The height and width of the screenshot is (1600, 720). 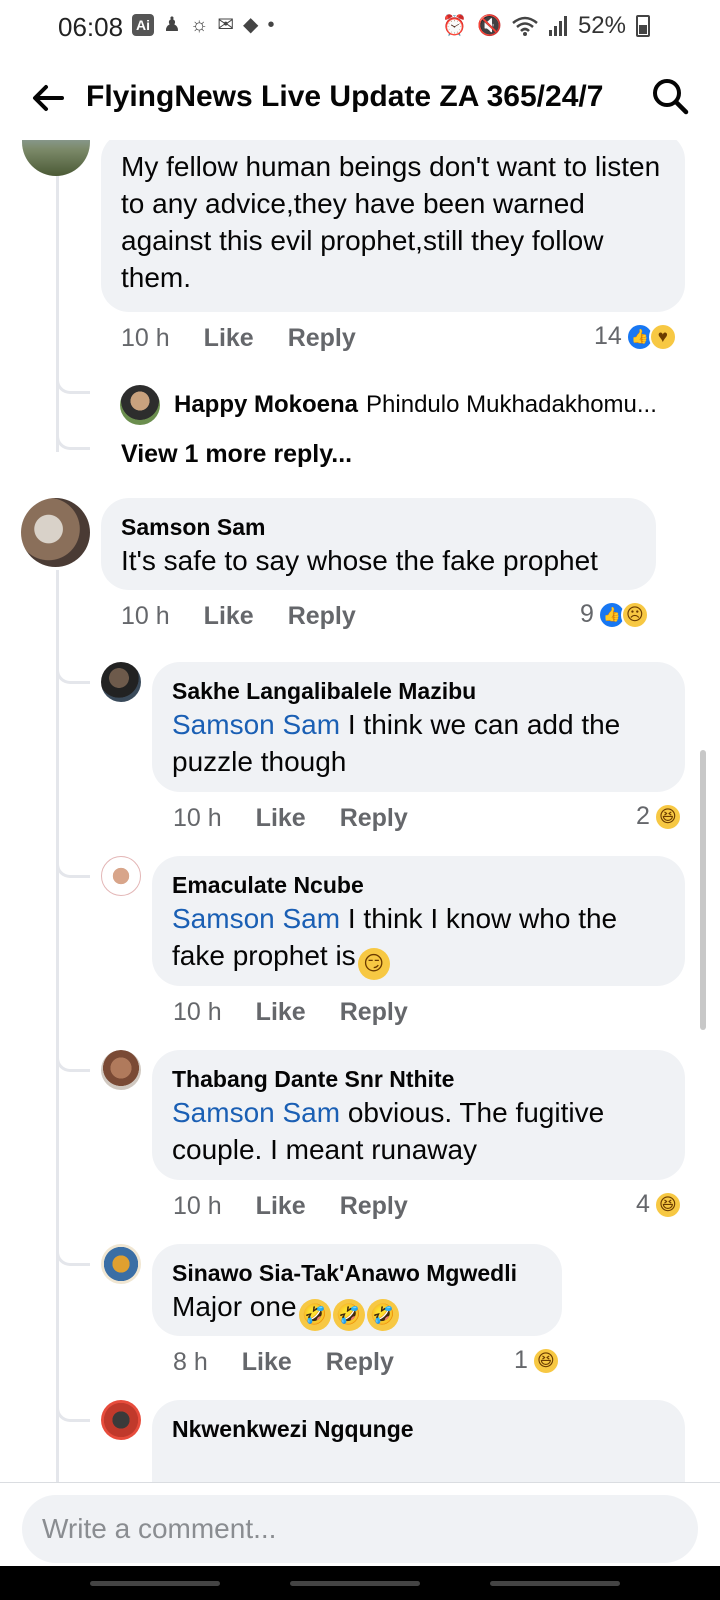 What do you see at coordinates (634, 614) in the screenshot?
I see `sad-icon: ☹` at bounding box center [634, 614].